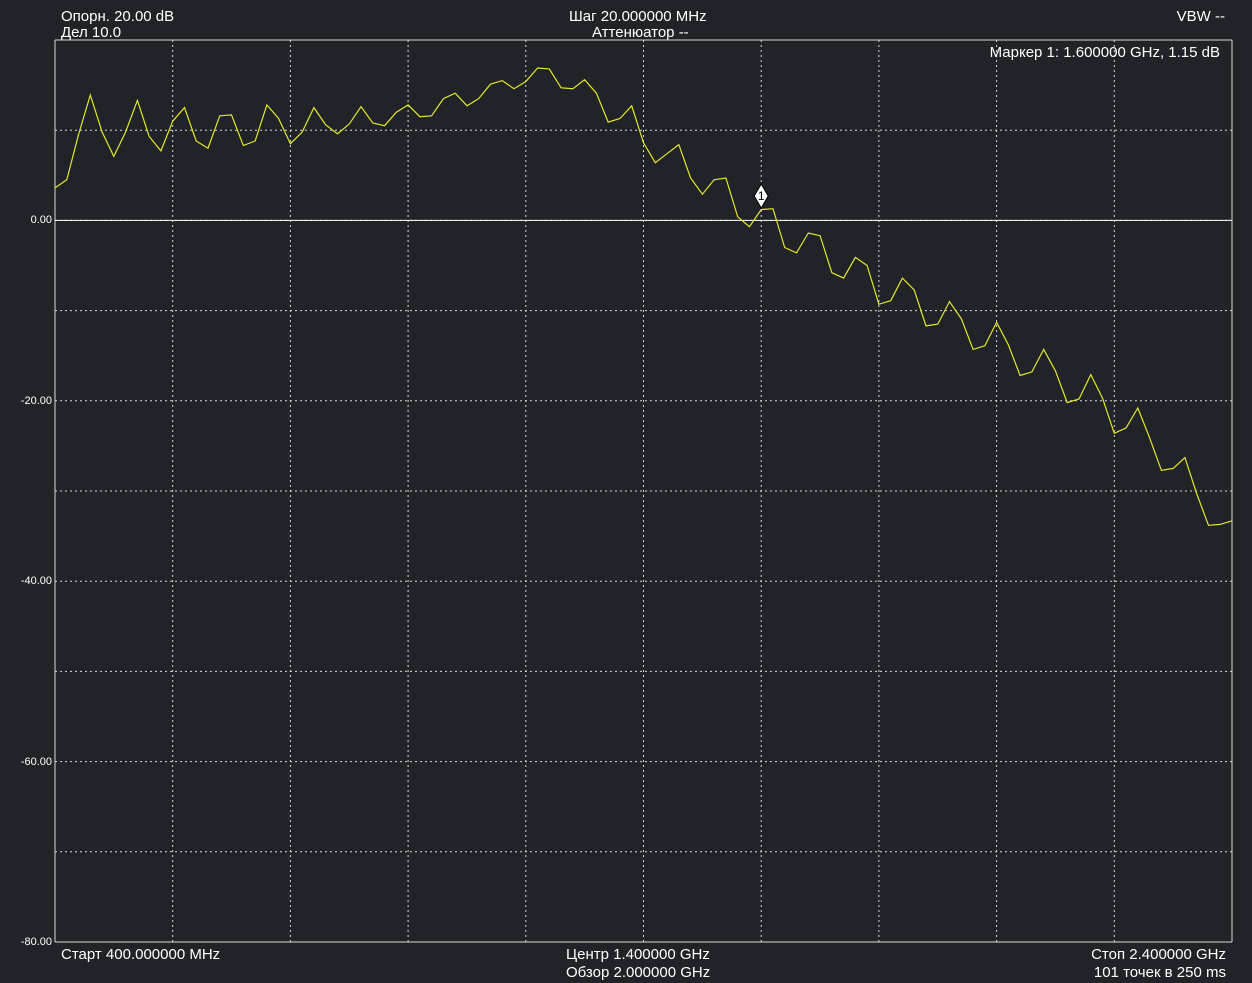 This screenshot has width=1252, height=983. I want to click on start-freq-label: Старт 400.000000 MHz, so click(141, 954).